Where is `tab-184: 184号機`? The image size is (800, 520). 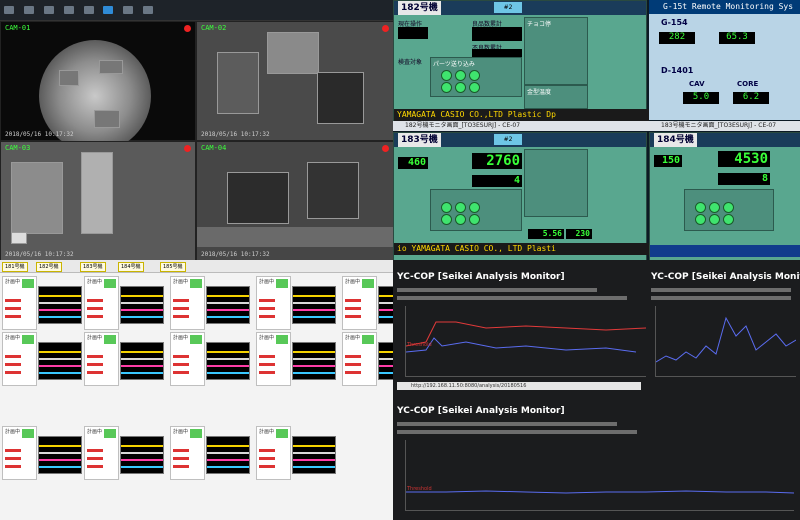
tab-184: 184号機 is located at coordinates (131, 267).